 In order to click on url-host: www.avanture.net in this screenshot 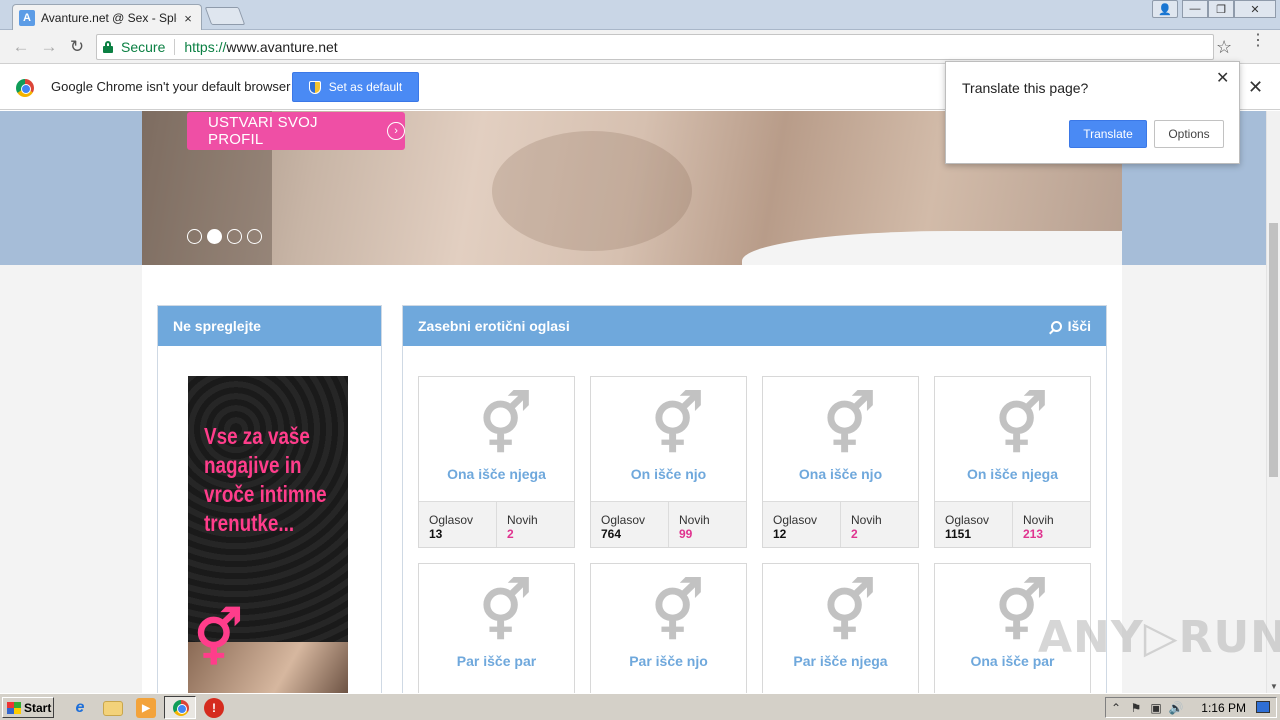, I will do `click(282, 47)`.